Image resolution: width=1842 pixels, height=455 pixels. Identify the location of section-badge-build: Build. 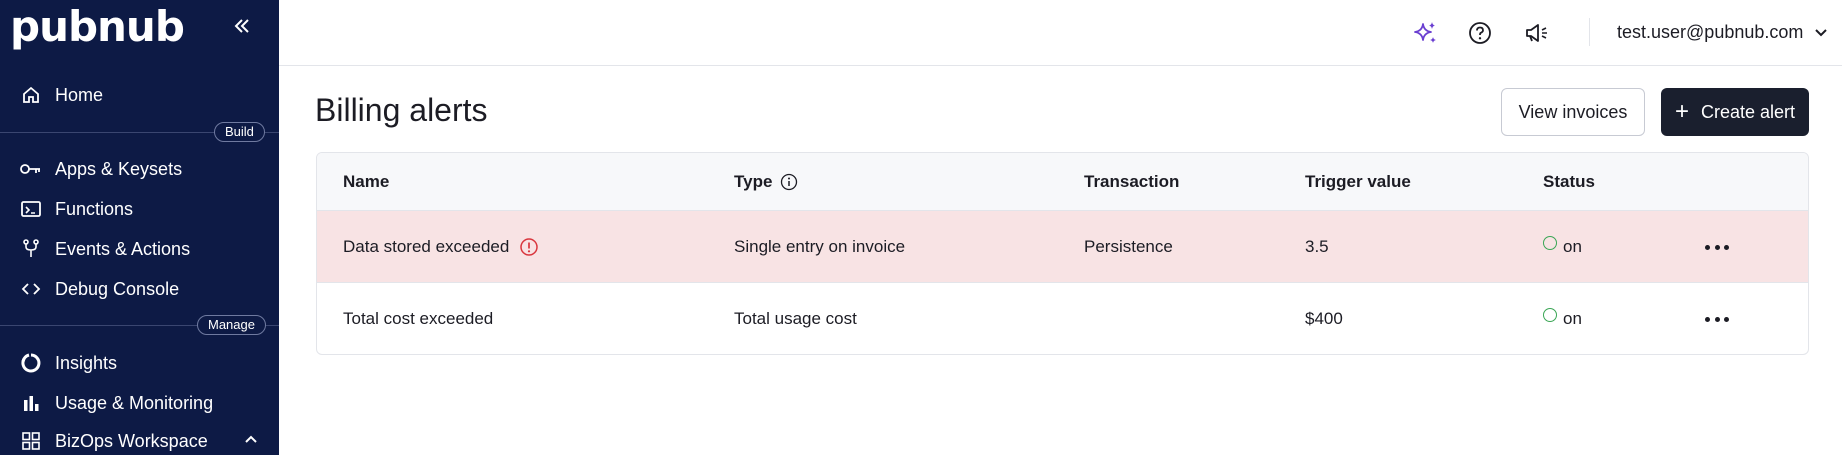
(239, 132).